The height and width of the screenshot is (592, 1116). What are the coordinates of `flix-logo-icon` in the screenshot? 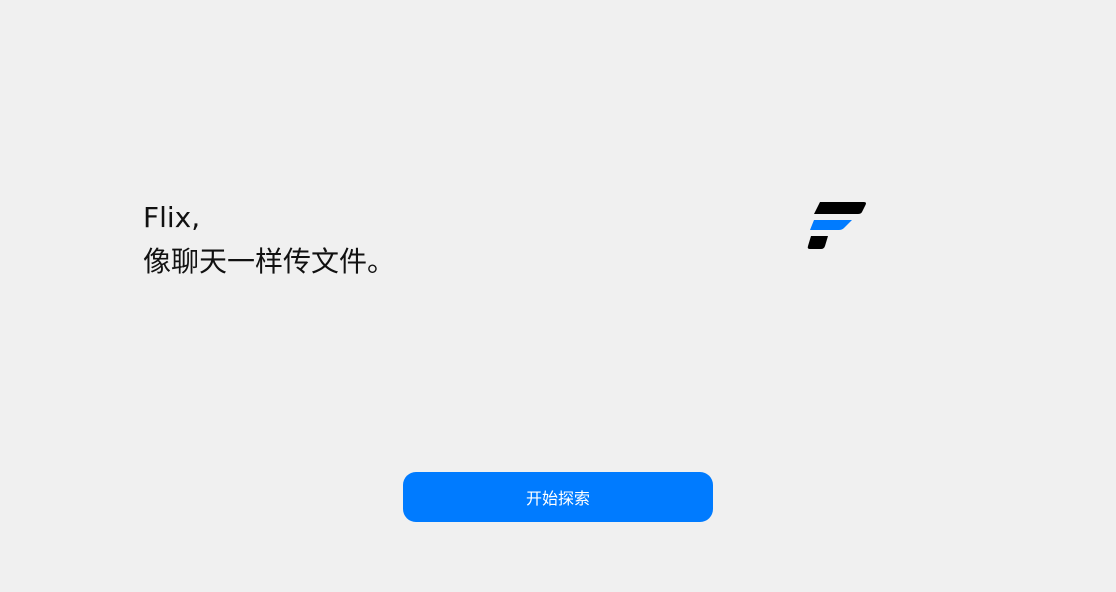 It's located at (837, 226).